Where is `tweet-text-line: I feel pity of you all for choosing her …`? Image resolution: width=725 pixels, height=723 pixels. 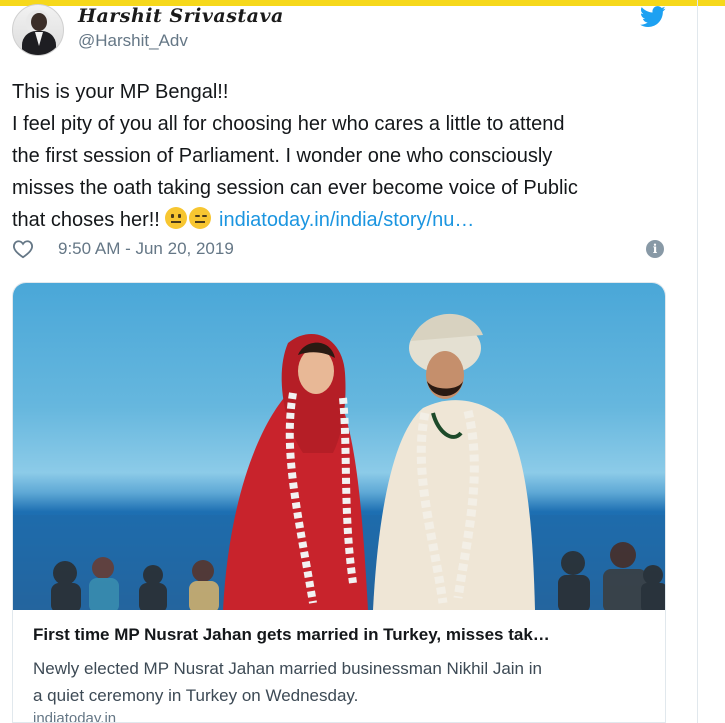
tweet-text-line: I feel pity of you all for choosing her … is located at coordinates (288, 124).